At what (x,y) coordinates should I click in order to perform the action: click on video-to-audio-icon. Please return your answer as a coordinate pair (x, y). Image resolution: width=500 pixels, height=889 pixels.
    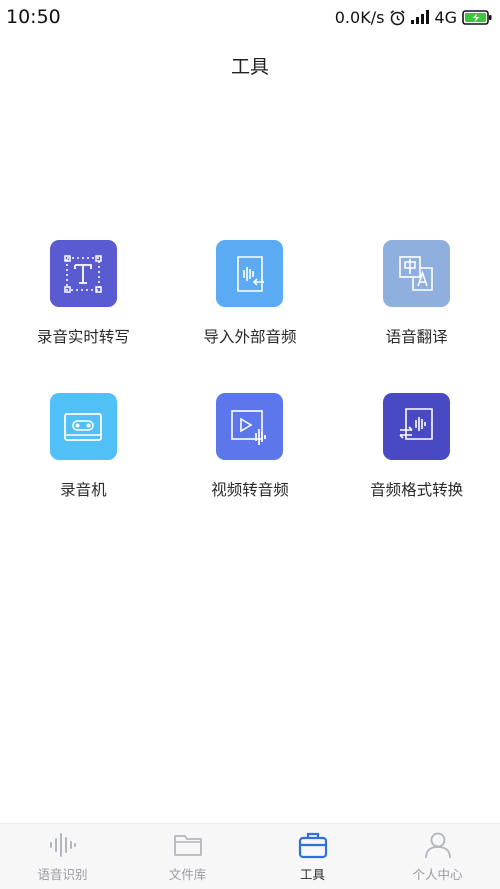
    Looking at the image, I should click on (250, 426).